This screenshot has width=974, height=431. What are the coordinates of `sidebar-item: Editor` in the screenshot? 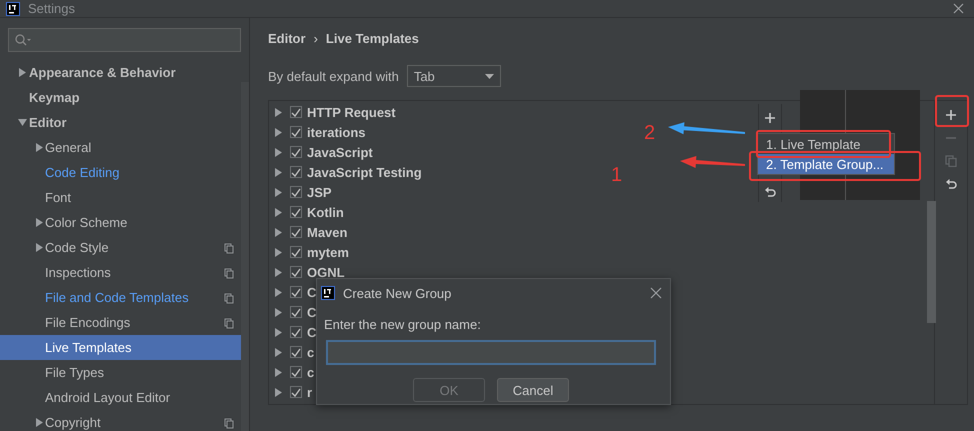 It's located at (48, 122).